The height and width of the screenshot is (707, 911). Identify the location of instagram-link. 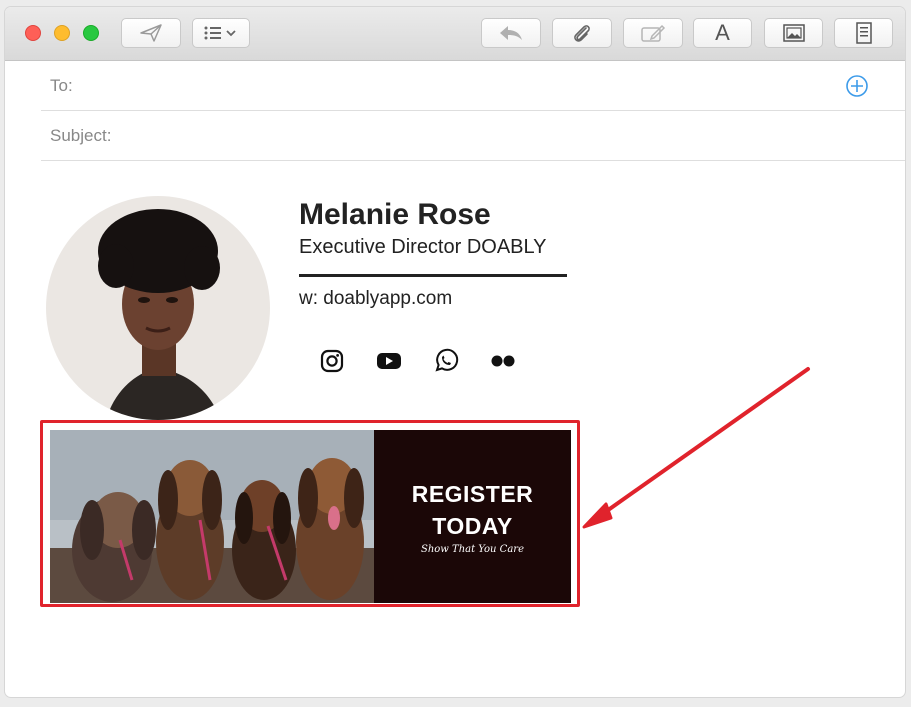
(332, 361).